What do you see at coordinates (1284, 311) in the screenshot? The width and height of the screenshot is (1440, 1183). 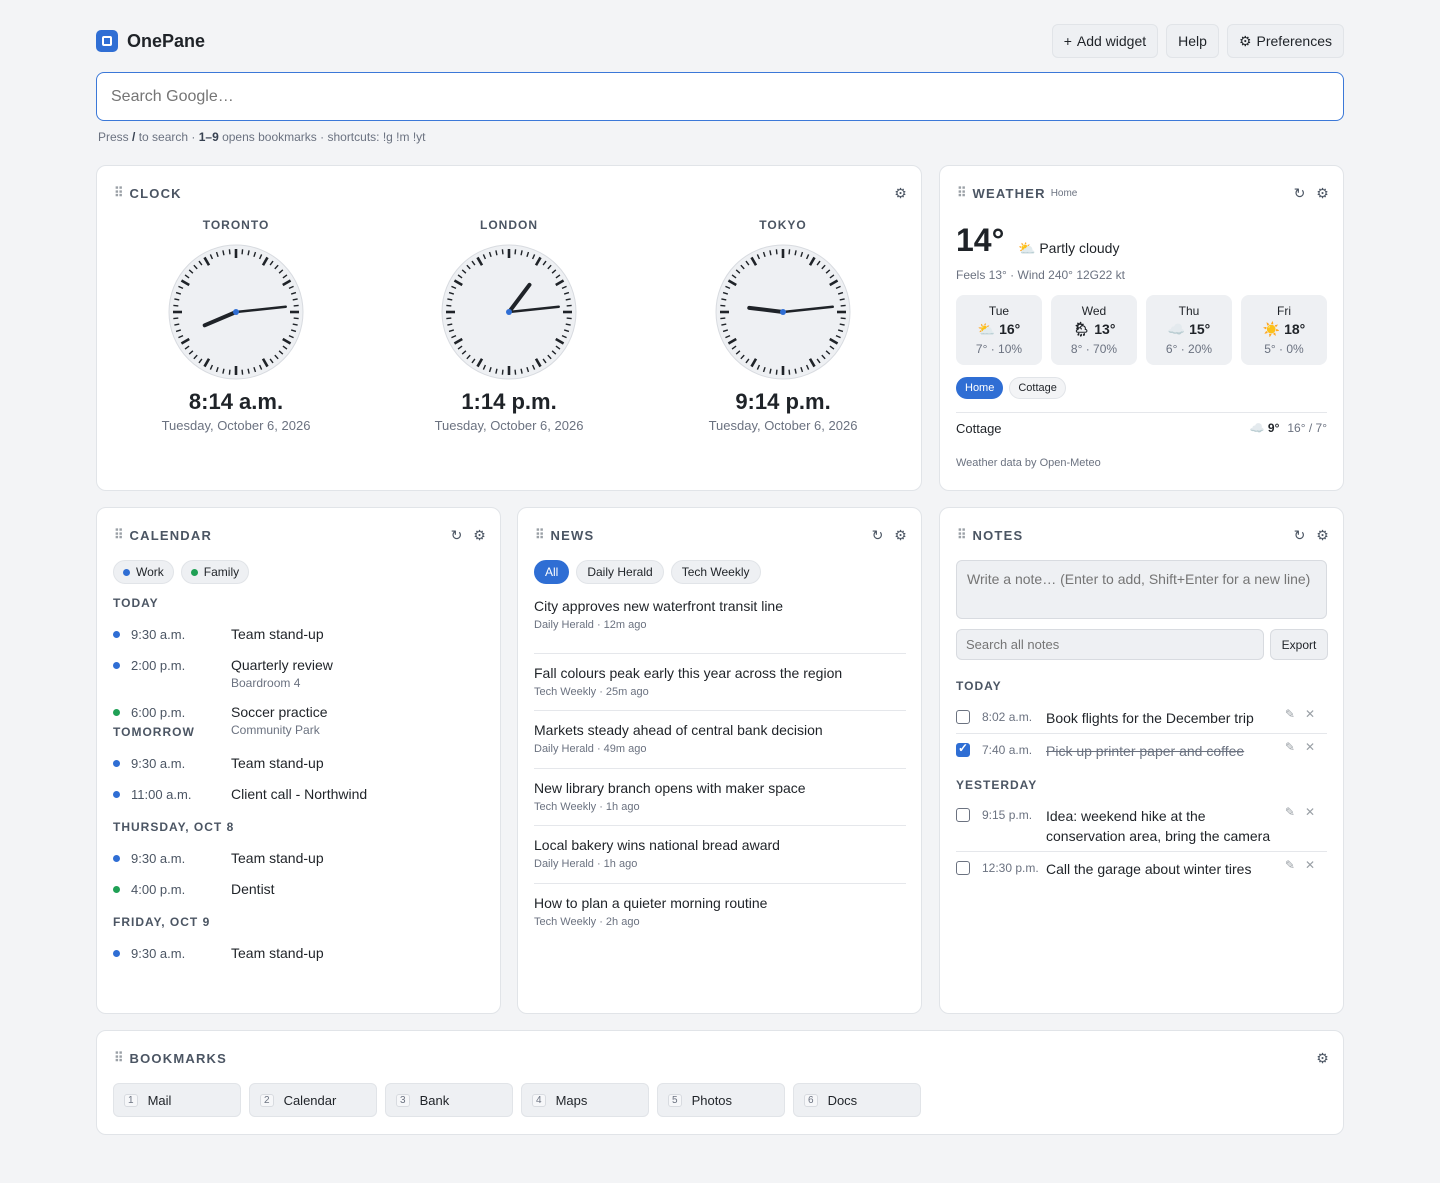 I see `forecast-day-name: Fri` at bounding box center [1284, 311].